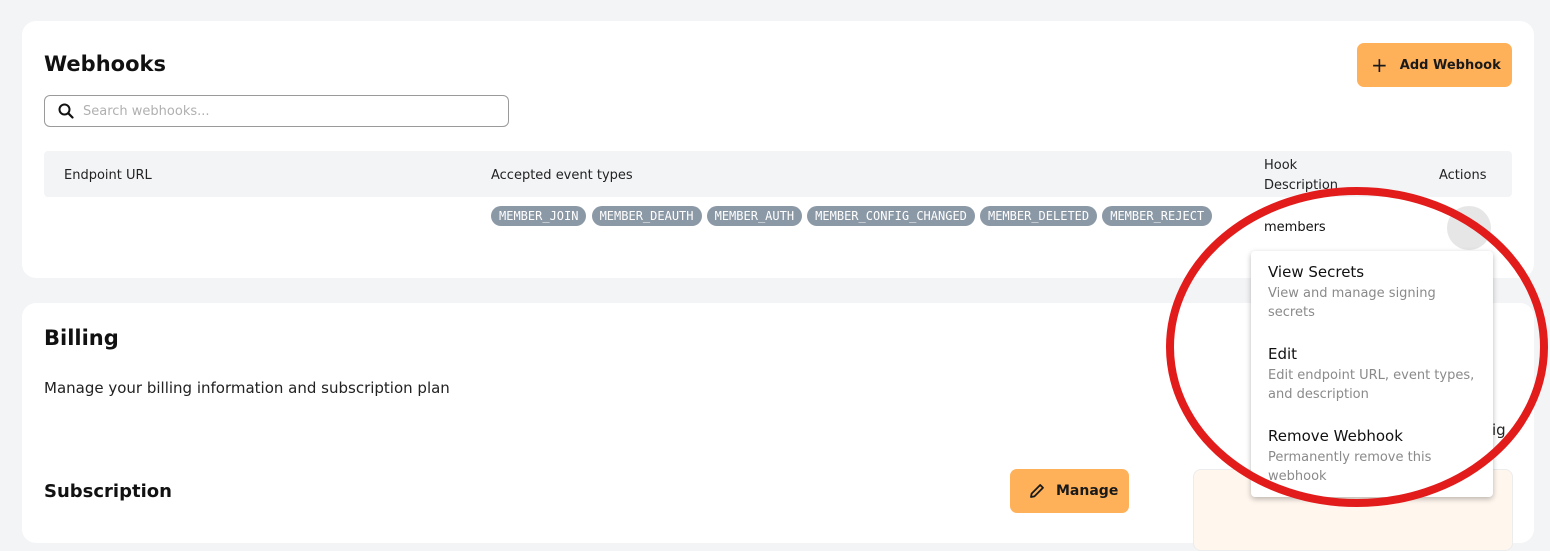 The width and height of the screenshot is (1550, 551). I want to click on event-chip: MEMBER_REJECT, so click(1157, 216).